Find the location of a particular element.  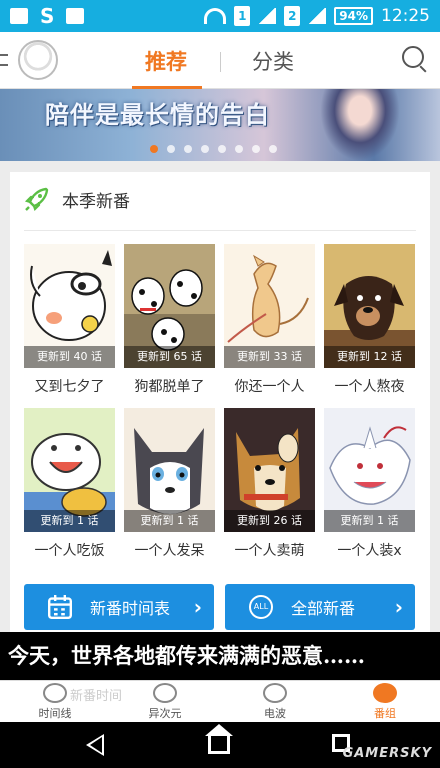

carousel-dots is located at coordinates (213, 149).